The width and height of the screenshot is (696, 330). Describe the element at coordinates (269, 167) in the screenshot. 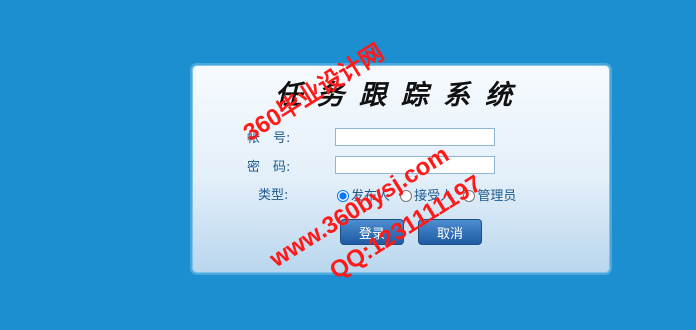

I see `password-label: 密 码:` at that location.